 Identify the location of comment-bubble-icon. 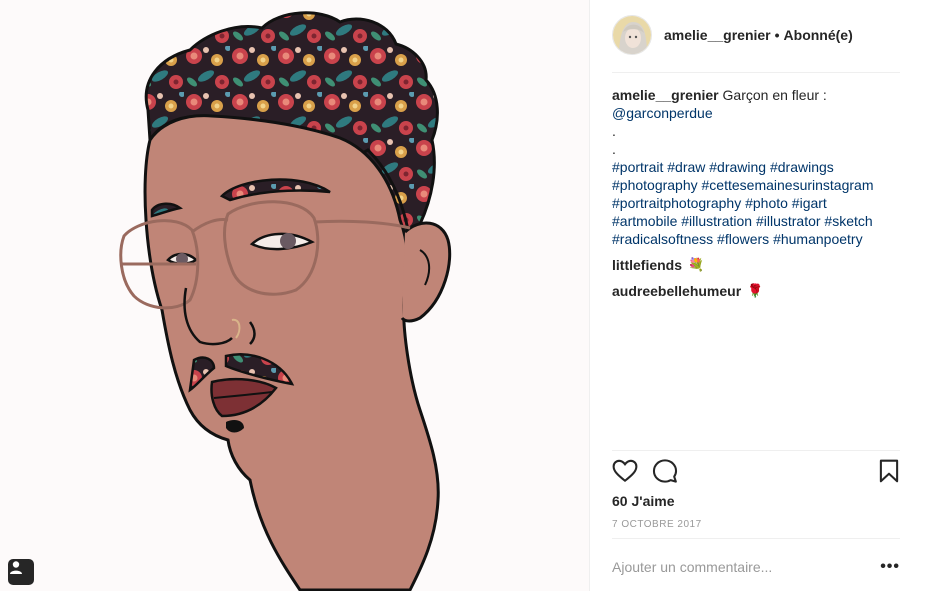
(665, 471).